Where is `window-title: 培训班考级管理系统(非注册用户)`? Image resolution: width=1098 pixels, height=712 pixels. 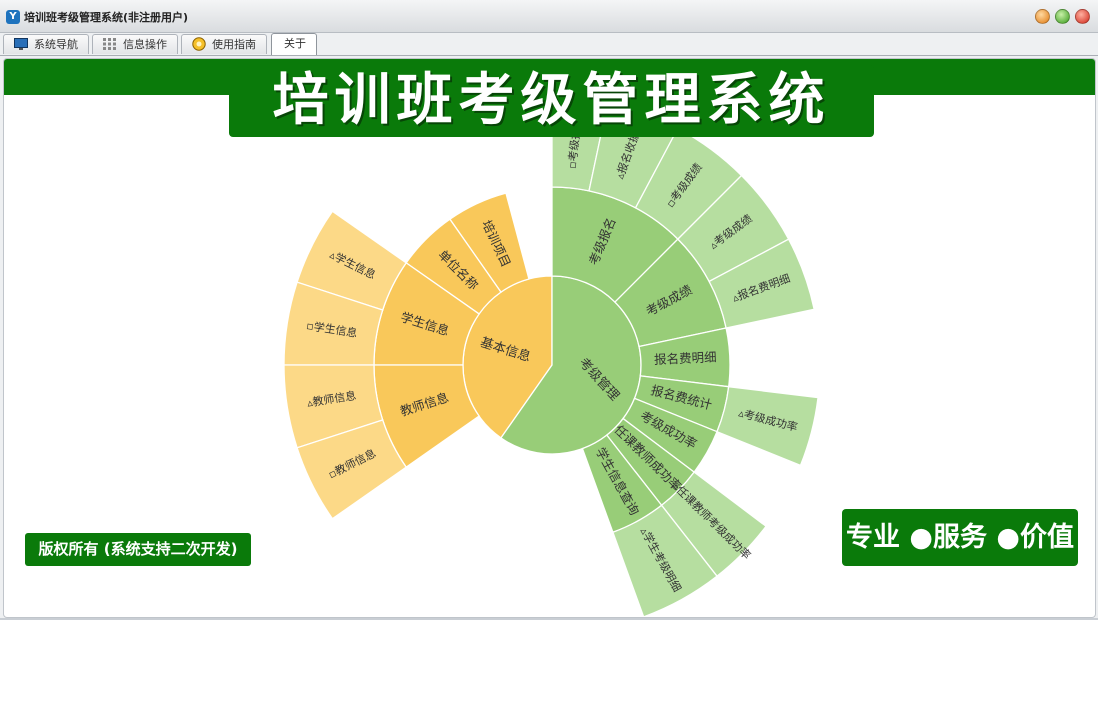
window-title: 培训班考级管理系统(非注册用户) is located at coordinates (106, 17).